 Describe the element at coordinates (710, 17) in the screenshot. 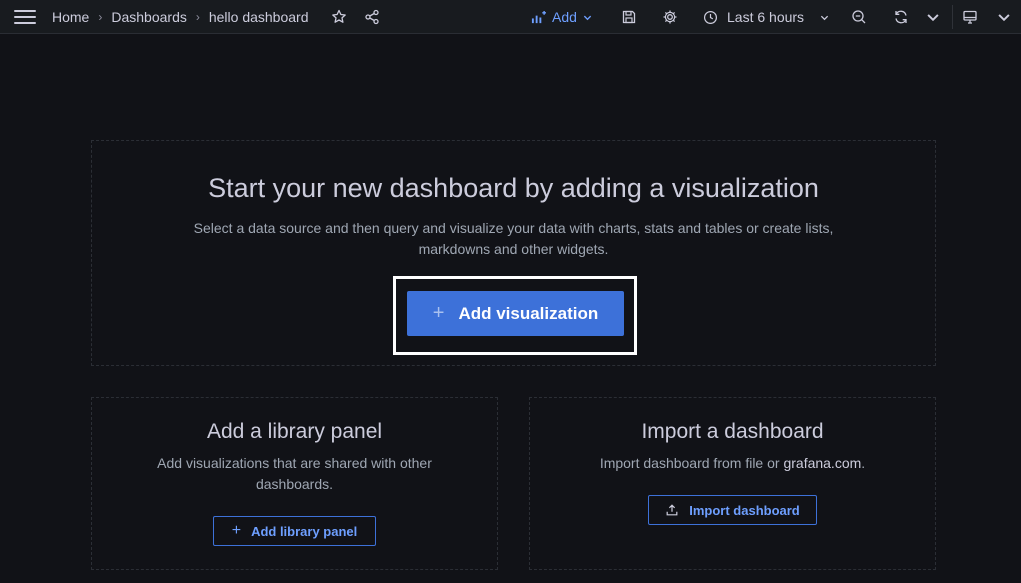

I see `clock-icon` at that location.